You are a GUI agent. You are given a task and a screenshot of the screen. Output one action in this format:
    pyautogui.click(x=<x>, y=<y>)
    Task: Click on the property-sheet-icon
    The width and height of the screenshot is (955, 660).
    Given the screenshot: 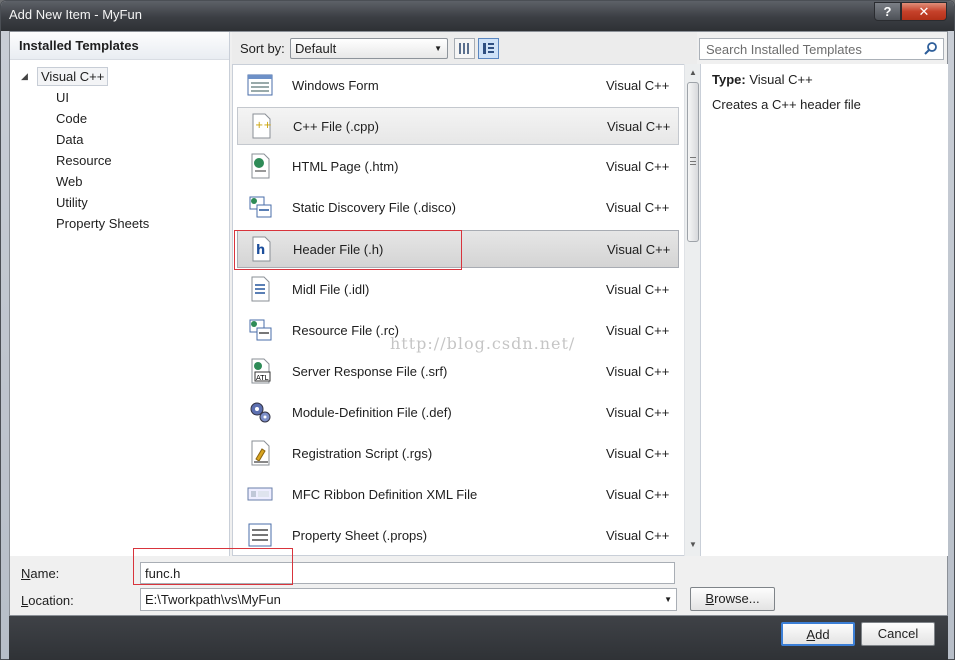 What is the action you would take?
    pyautogui.click(x=260, y=535)
    